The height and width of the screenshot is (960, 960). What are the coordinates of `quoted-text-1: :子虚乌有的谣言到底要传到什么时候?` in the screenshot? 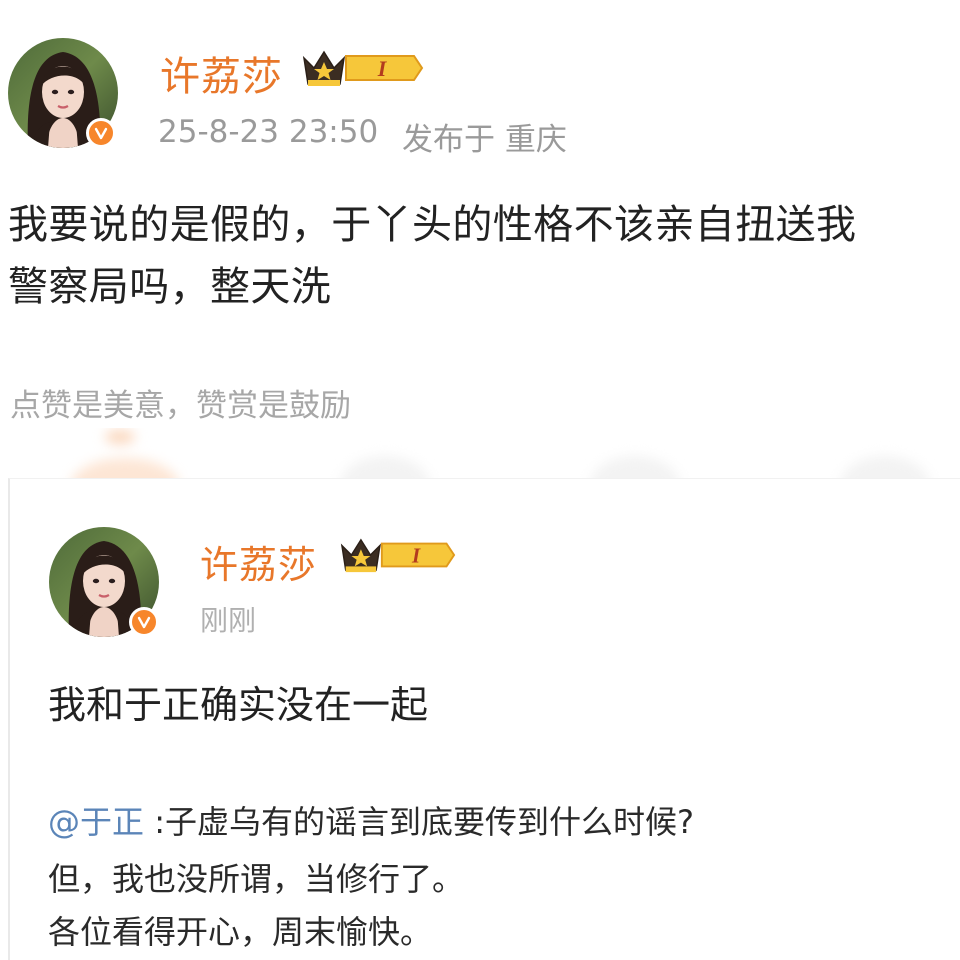 It's located at (419, 822).